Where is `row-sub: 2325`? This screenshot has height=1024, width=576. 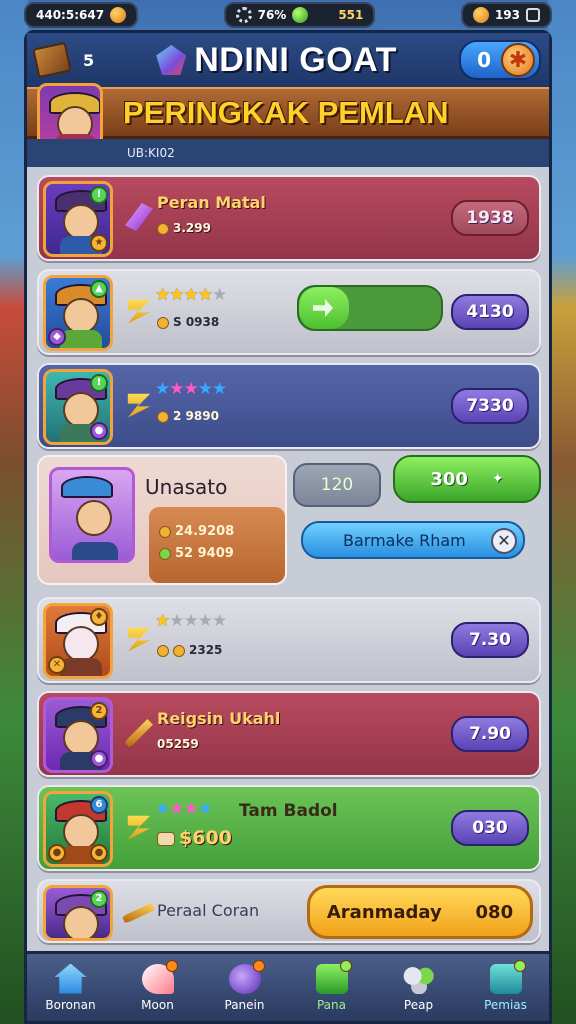
row-sub: 2325 is located at coordinates (189, 650).